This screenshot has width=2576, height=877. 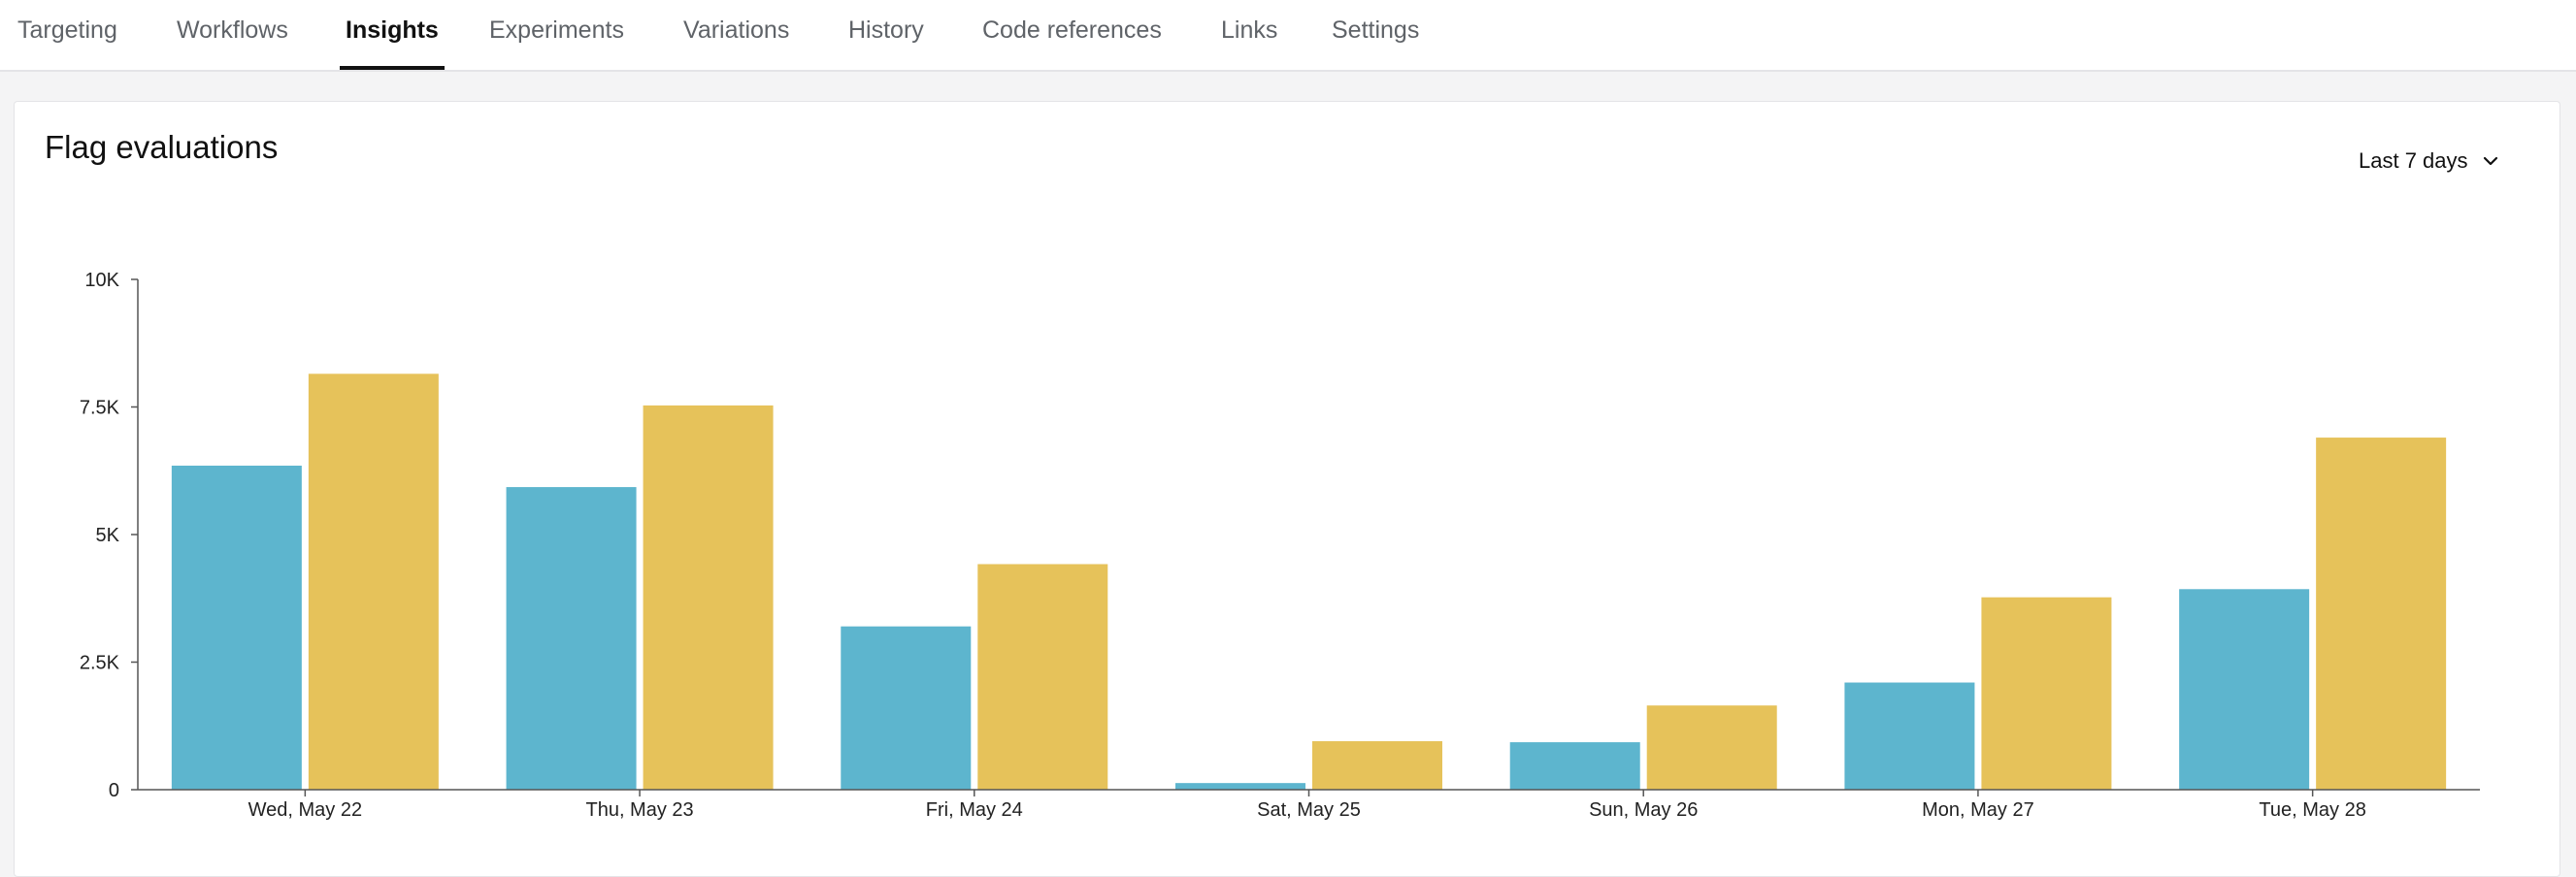 What do you see at coordinates (100, 408) in the screenshot?
I see `y-tick-label: 7.5K` at bounding box center [100, 408].